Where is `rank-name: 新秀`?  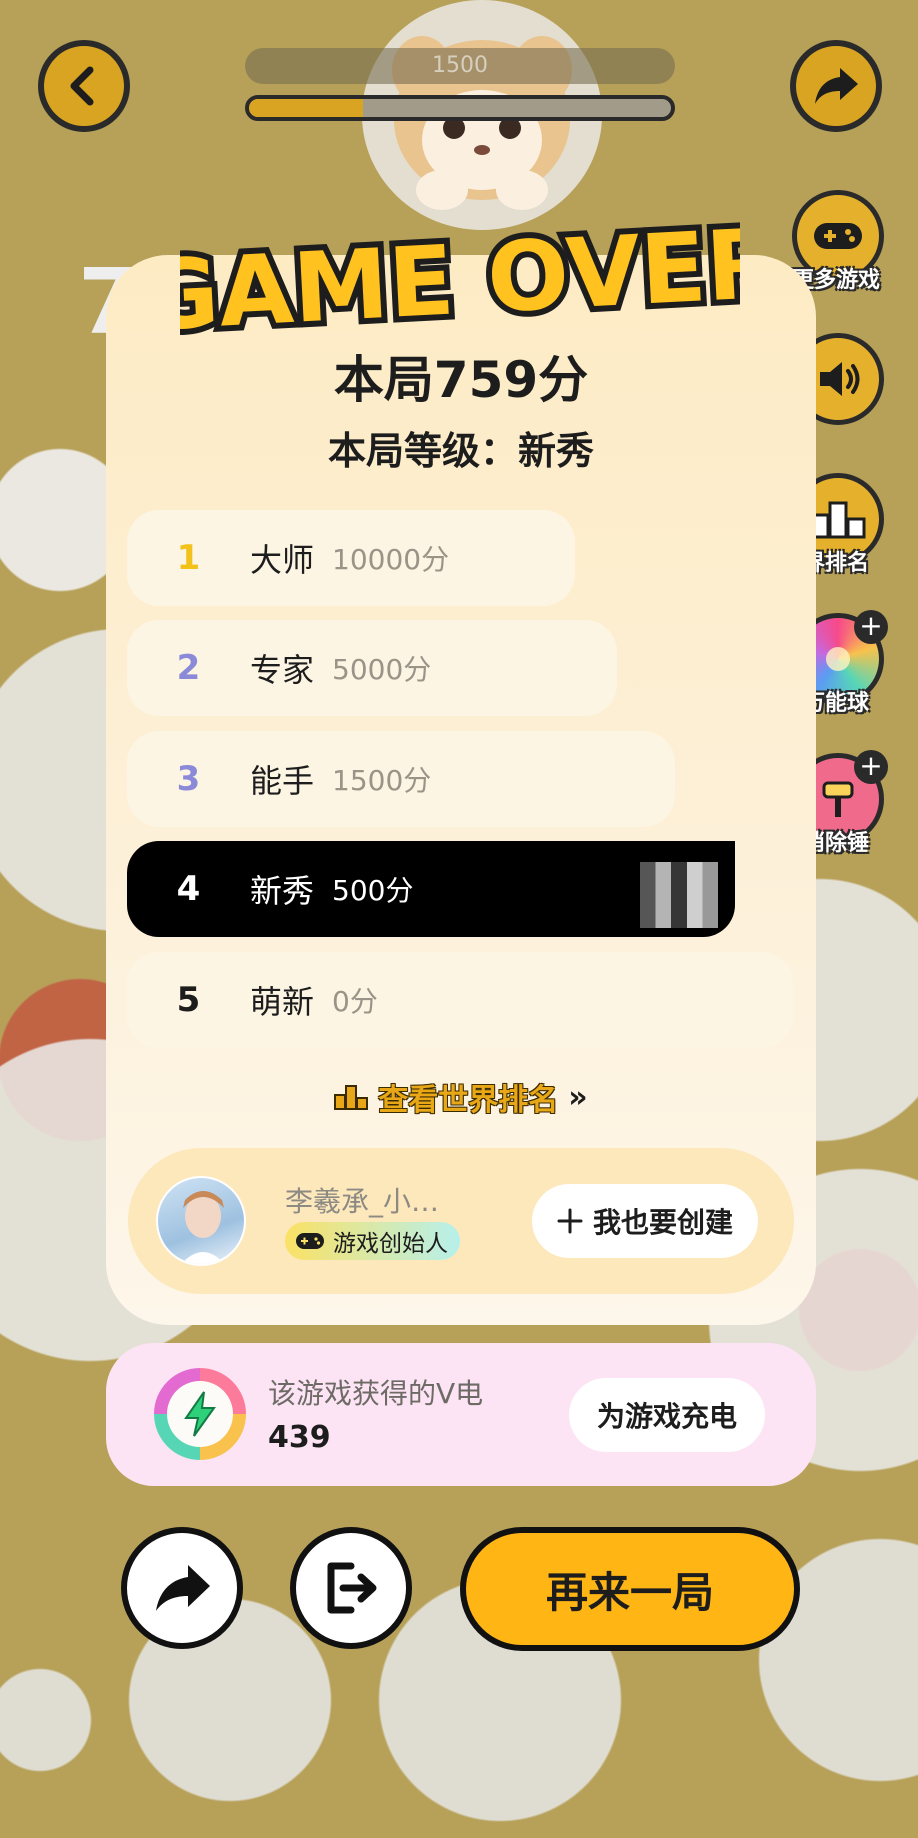
rank-name: 新秀 is located at coordinates (282, 891).